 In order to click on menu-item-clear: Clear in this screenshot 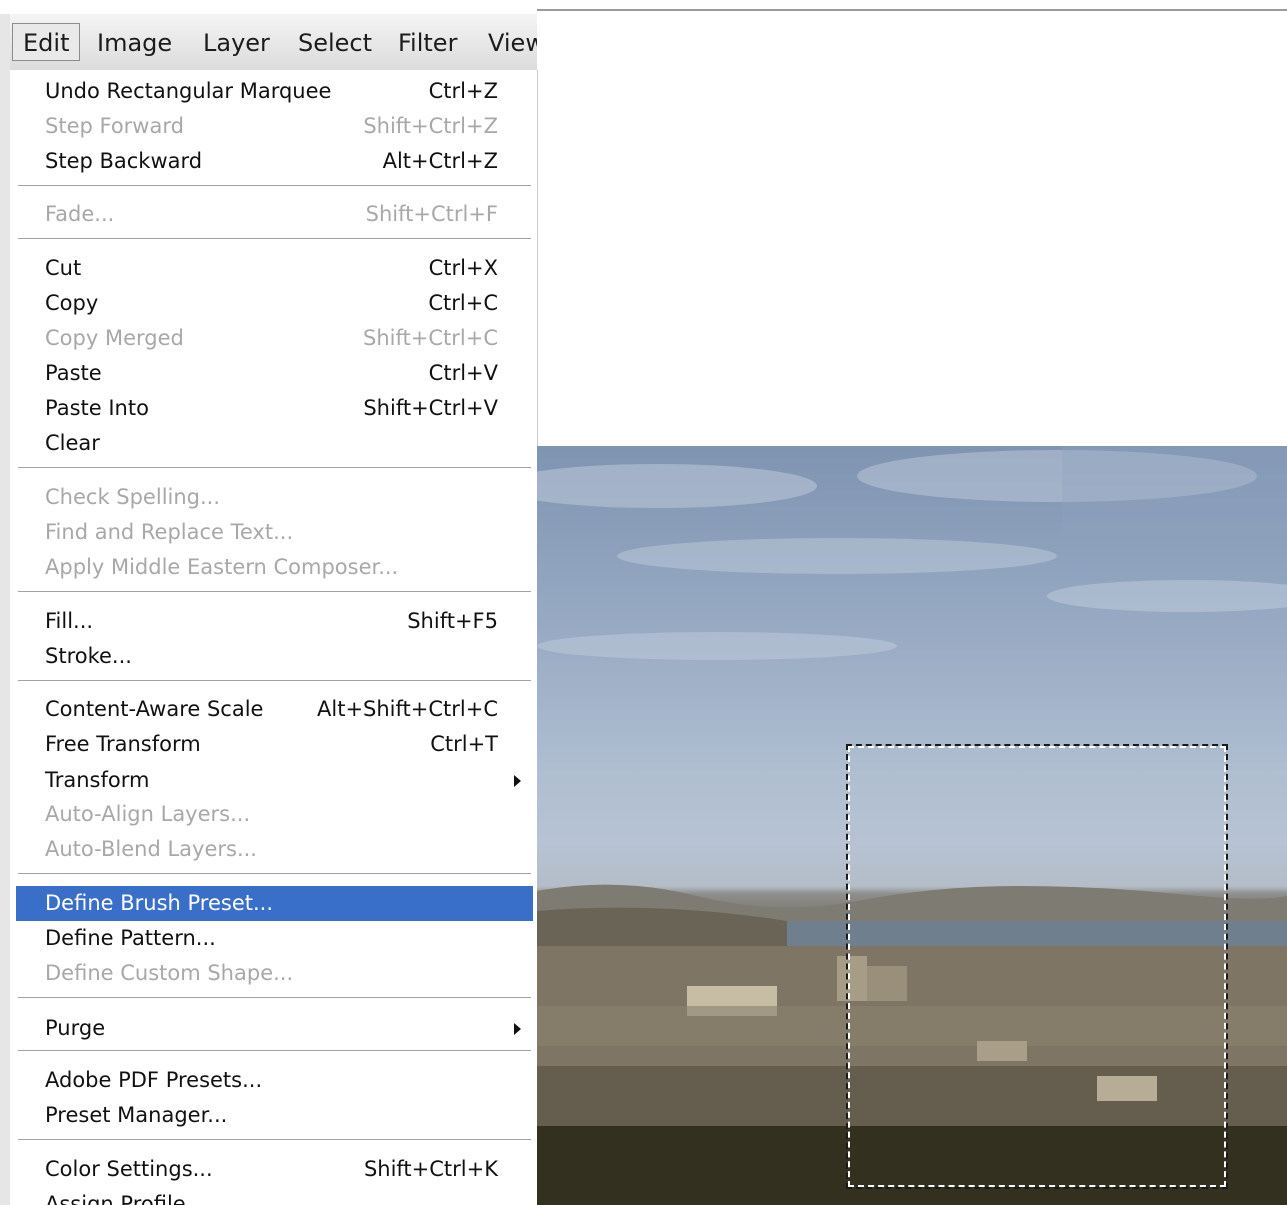, I will do `click(274, 443)`.